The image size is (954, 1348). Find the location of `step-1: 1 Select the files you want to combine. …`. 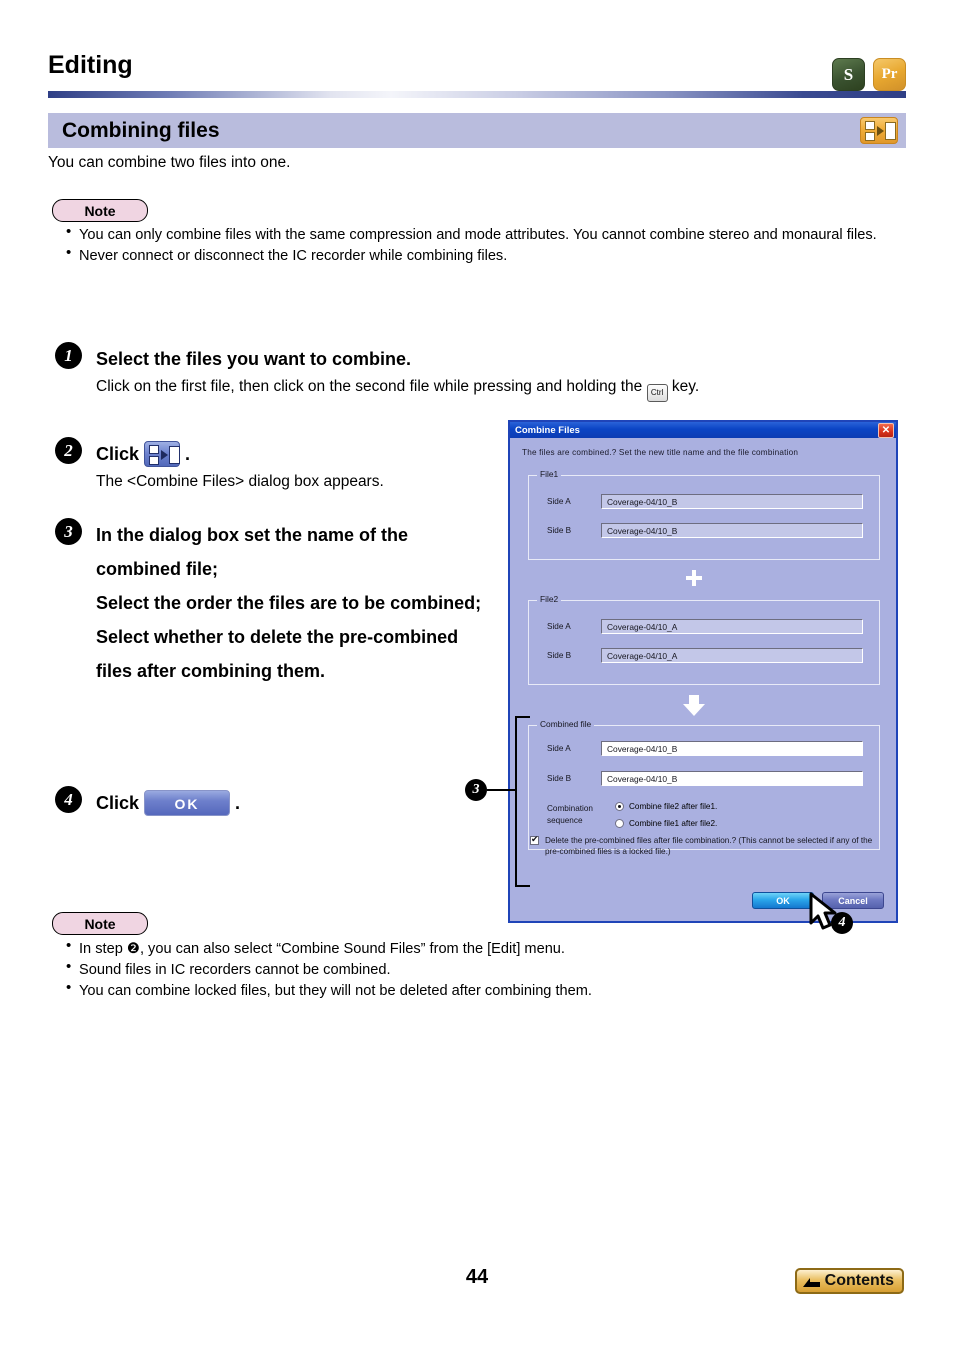

step-1: 1 Select the files you want to combine. … is located at coordinates (455, 372).